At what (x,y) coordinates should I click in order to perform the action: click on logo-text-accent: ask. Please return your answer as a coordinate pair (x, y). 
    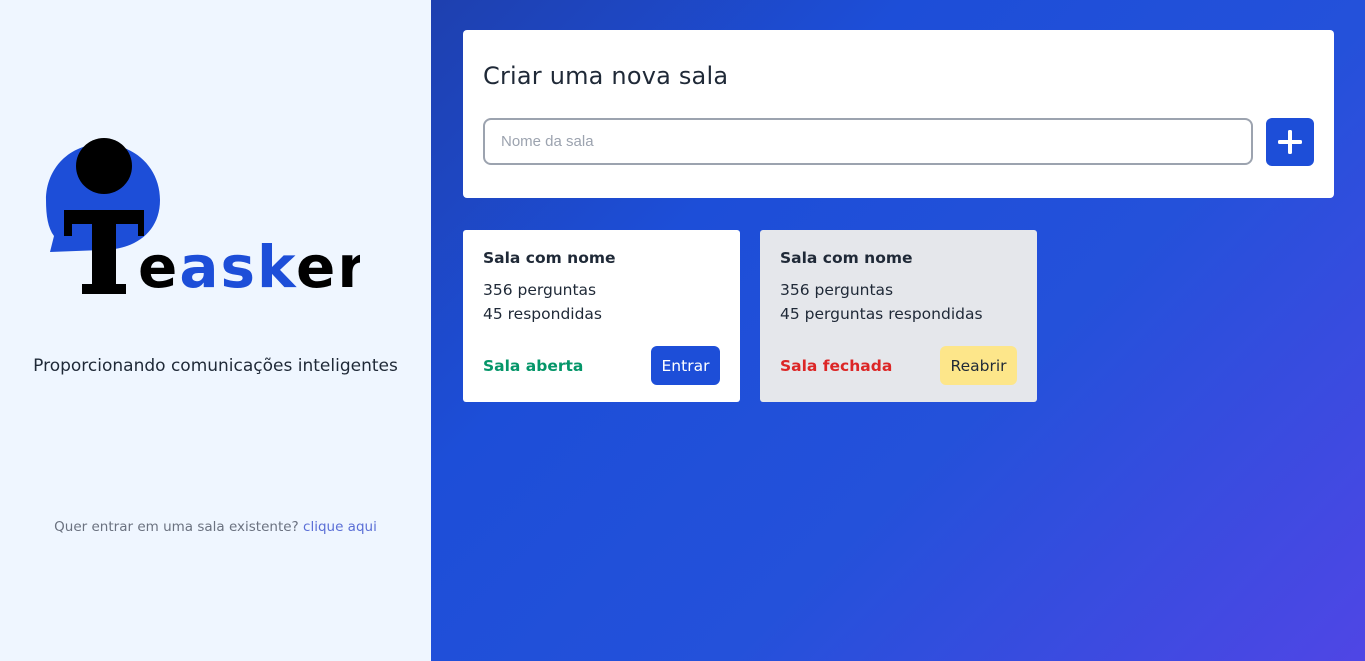
    Looking at the image, I should click on (238, 267).